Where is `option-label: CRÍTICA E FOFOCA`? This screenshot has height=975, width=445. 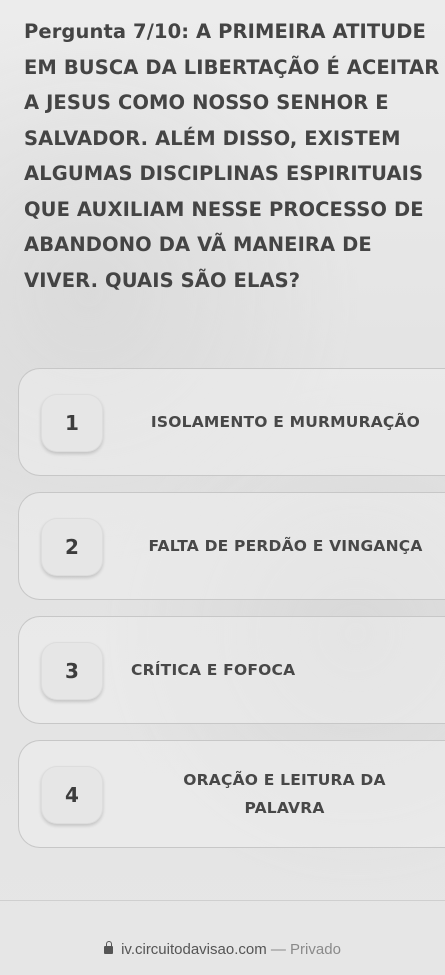
option-label: CRÍTICA E FOFOCA is located at coordinates (213, 670).